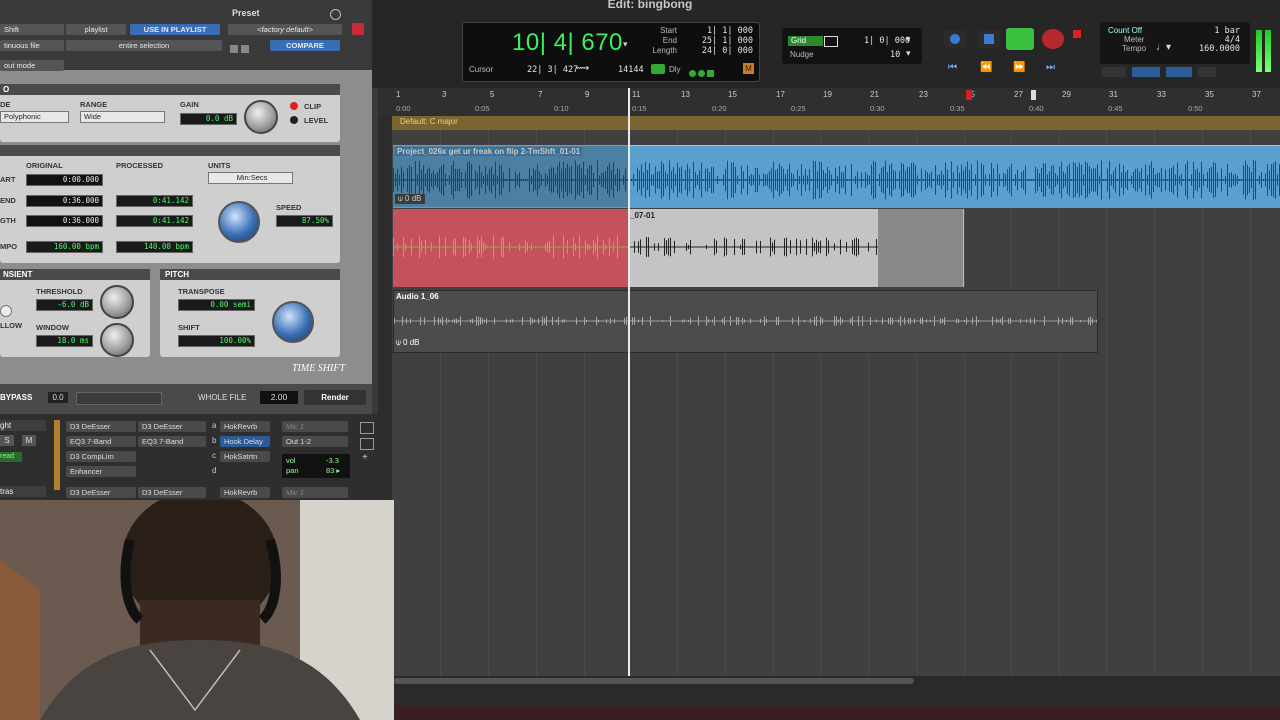 The image size is (1280, 720). Describe the element at coordinates (64, 180) in the screenshot. I see `original-start: 0:00.000` at that location.